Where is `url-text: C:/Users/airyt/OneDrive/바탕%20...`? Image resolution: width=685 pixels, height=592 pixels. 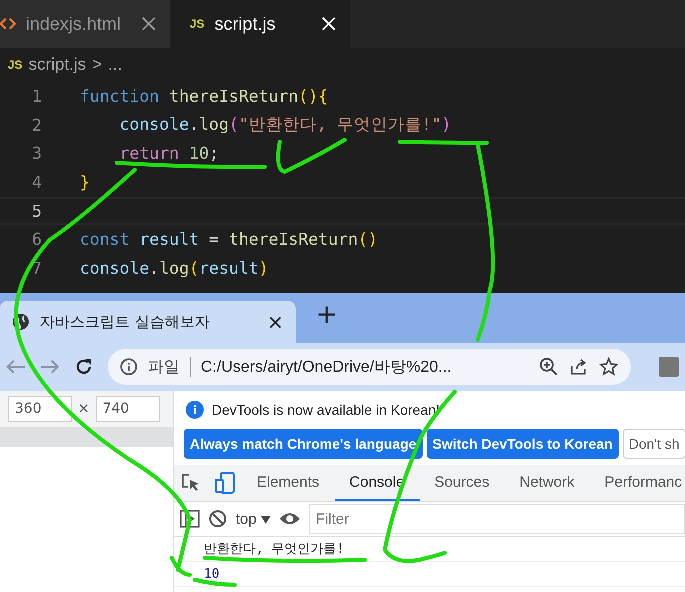 url-text: C:/Users/airyt/OneDrive/바탕%20... is located at coordinates (327, 368).